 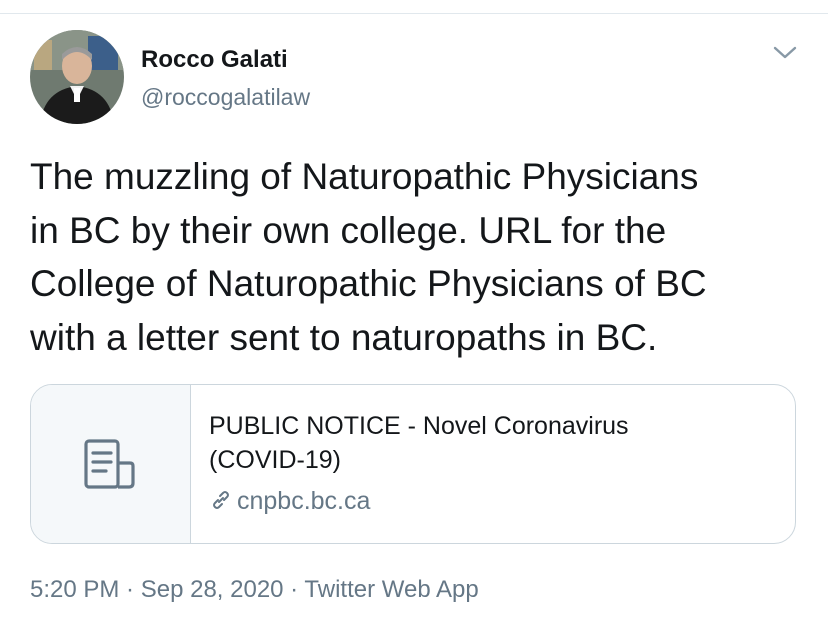 What do you see at coordinates (785, 53) in the screenshot?
I see `chevron-down-icon` at bounding box center [785, 53].